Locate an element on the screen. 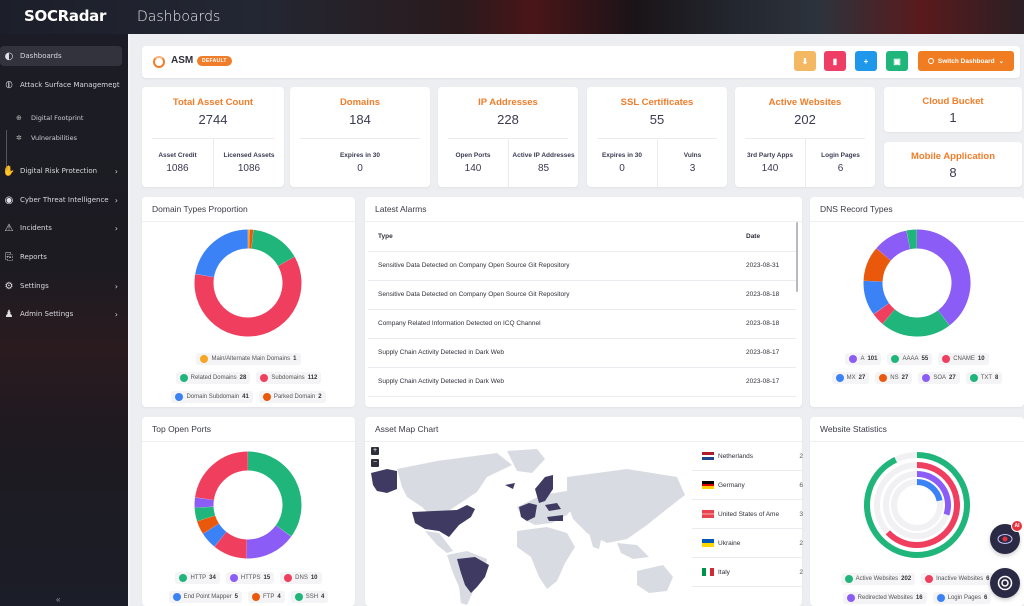 The width and height of the screenshot is (1024, 606). stat-sub-value: 3 is located at coordinates (692, 168).